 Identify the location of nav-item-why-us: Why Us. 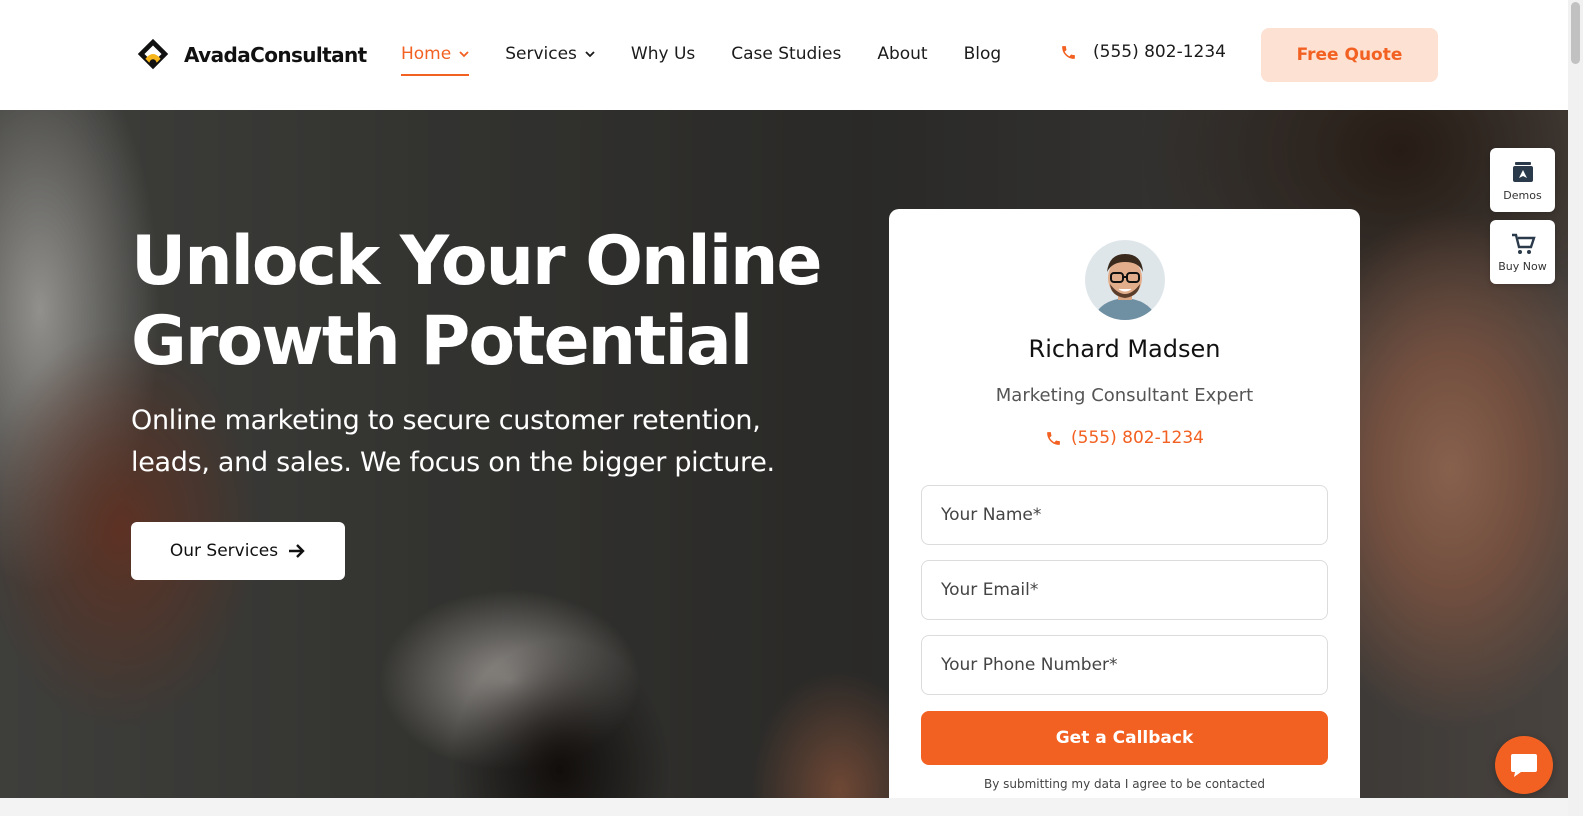
(663, 54).